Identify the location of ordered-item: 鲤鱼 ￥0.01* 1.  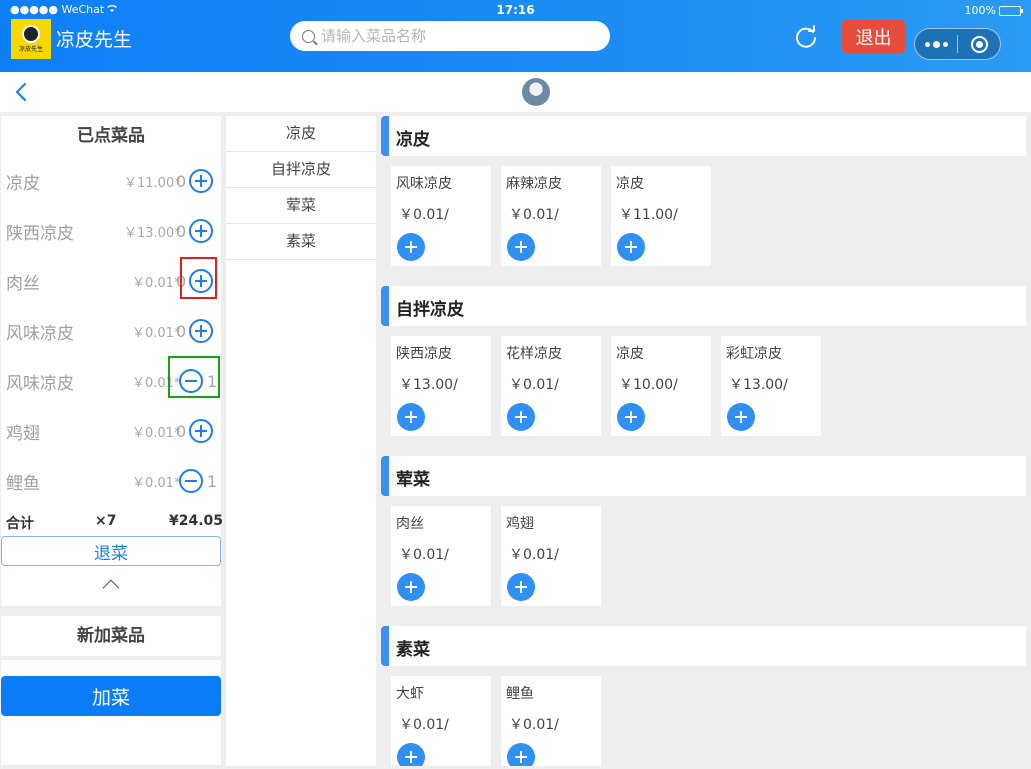
(111, 481).